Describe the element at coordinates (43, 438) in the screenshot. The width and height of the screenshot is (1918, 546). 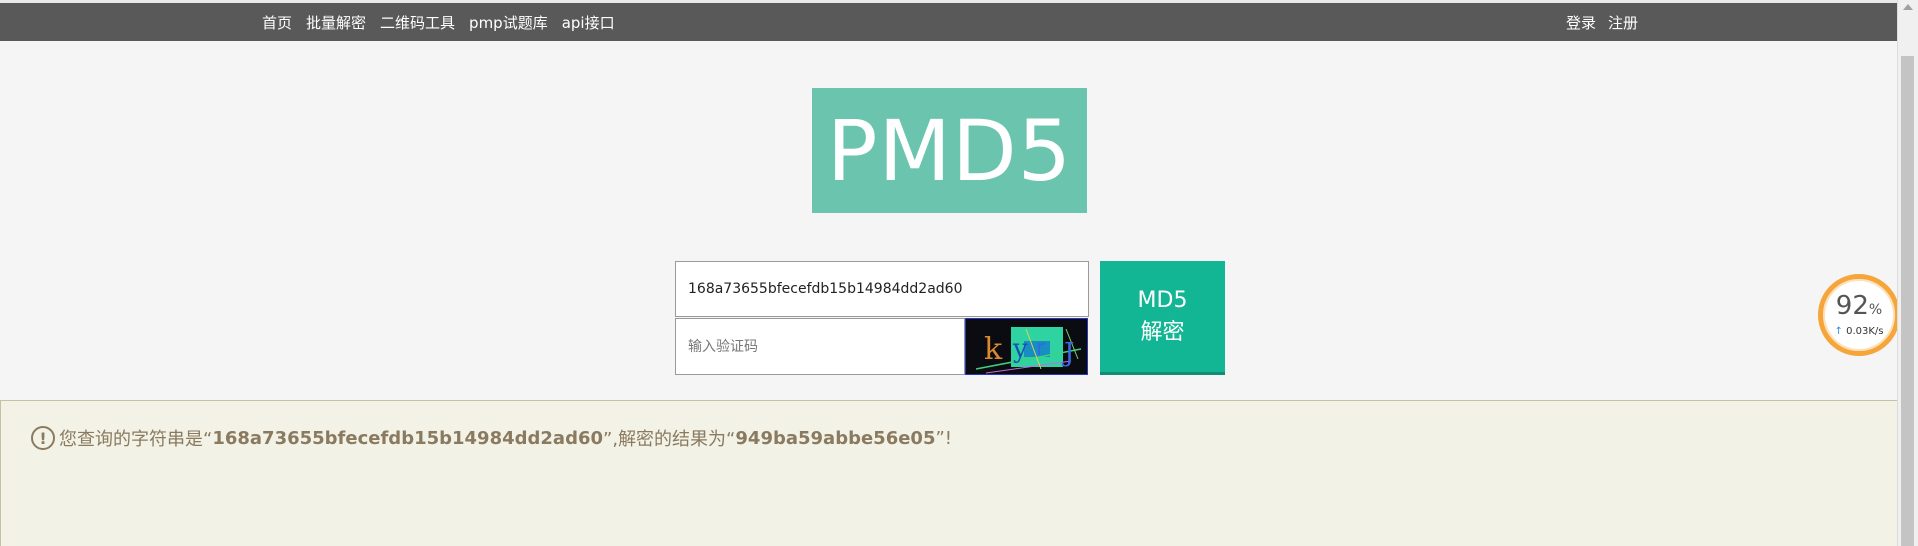
I see `exclamation-circle-icon: !` at that location.